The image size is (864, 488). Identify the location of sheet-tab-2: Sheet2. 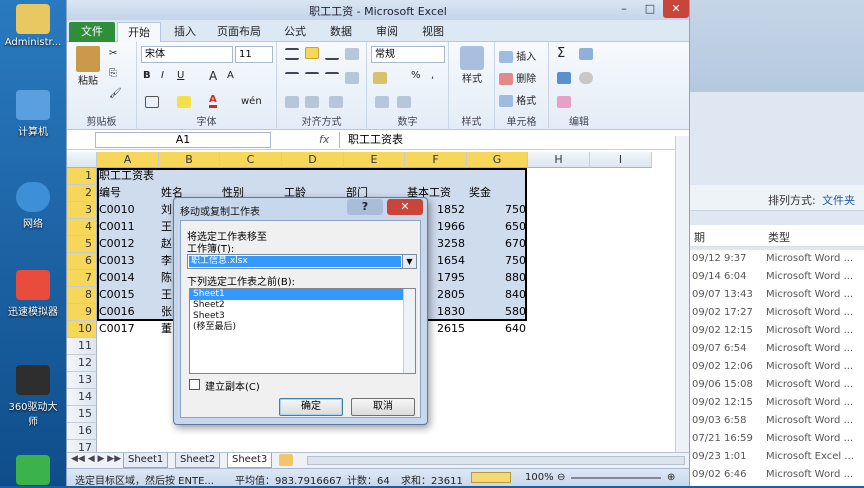
(198, 460).